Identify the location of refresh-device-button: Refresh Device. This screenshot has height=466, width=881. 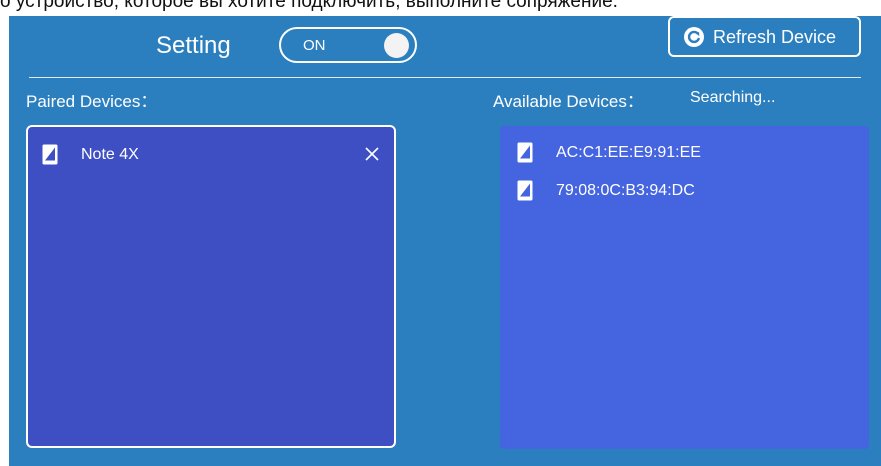
(764, 36).